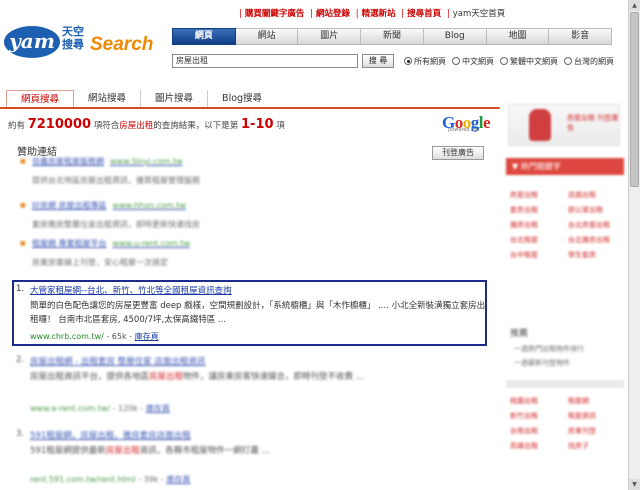 Image resolution: width=640 pixels, height=490 pixels. I want to click on result-title-link: 591租屋網，房屋出租，雅房套房店面出租, so click(110, 435).